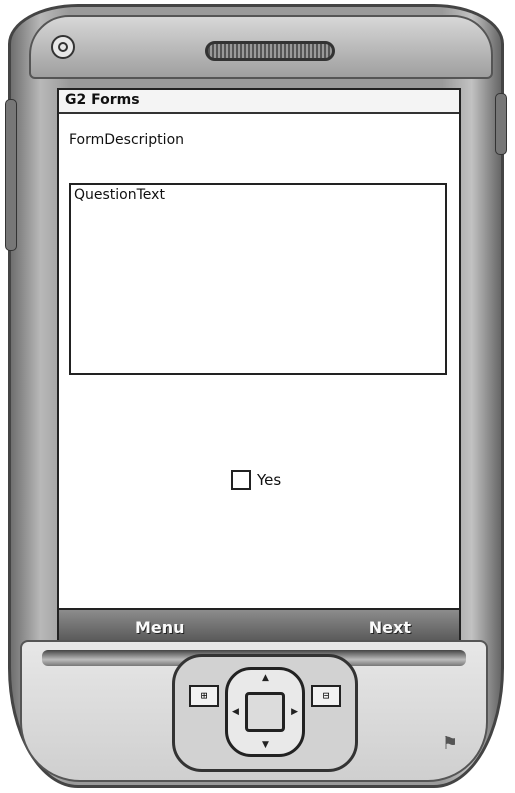 This screenshot has height=793, width=515. What do you see at coordinates (259, 102) in the screenshot?
I see `title-bar: G2 Forms` at bounding box center [259, 102].